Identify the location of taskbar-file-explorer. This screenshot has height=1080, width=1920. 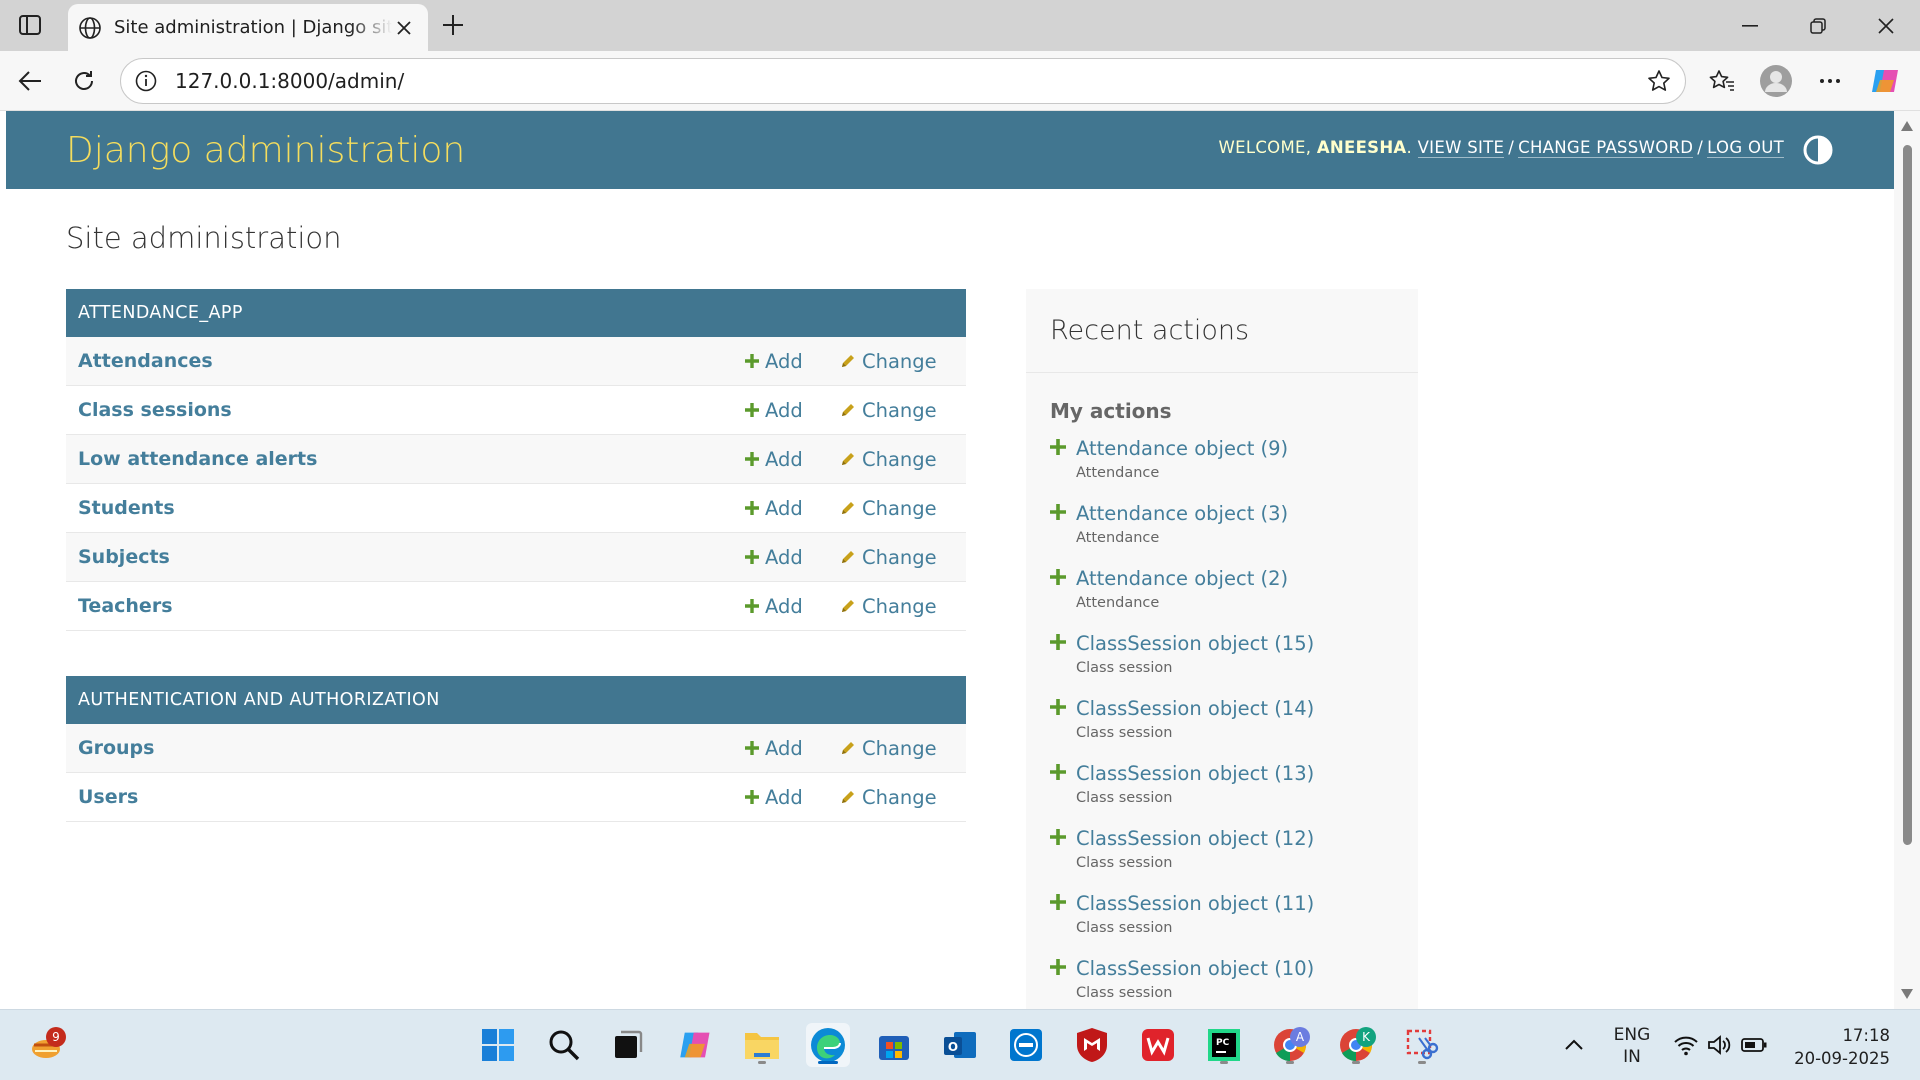
(762, 1045).